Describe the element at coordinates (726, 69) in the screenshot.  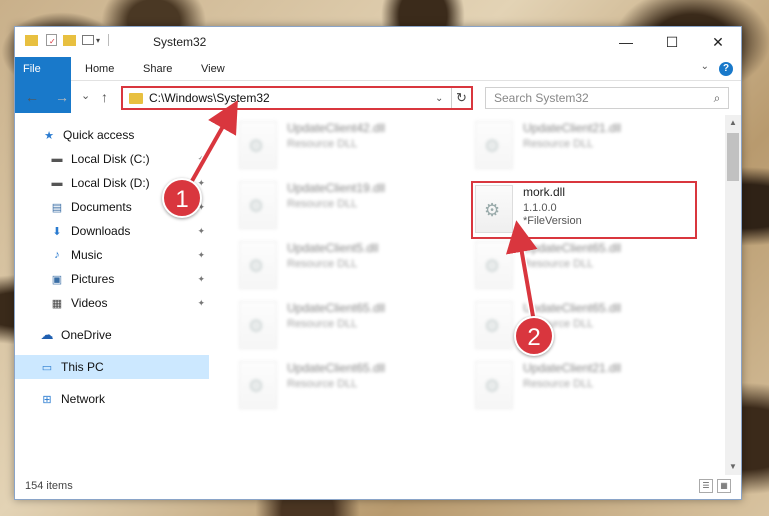
I see `help-icon: ?` at that location.